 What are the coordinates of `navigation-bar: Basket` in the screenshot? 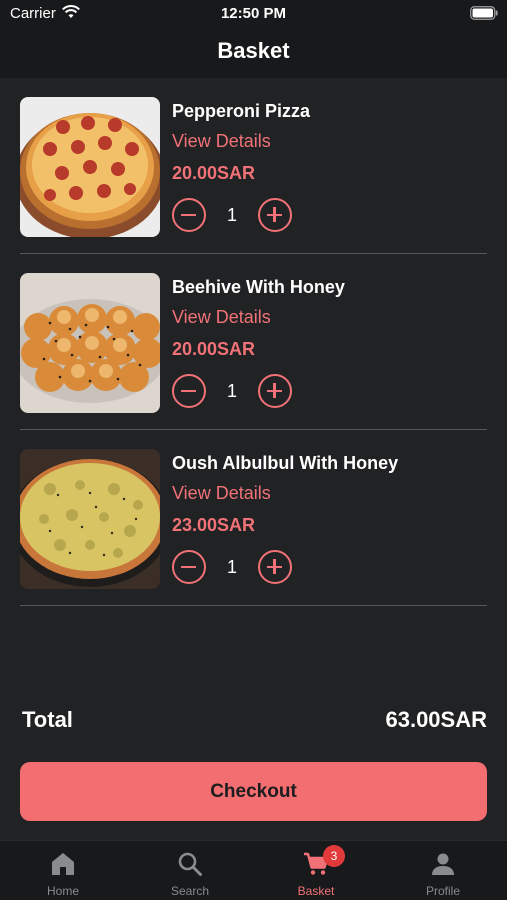 It's located at (253, 53).